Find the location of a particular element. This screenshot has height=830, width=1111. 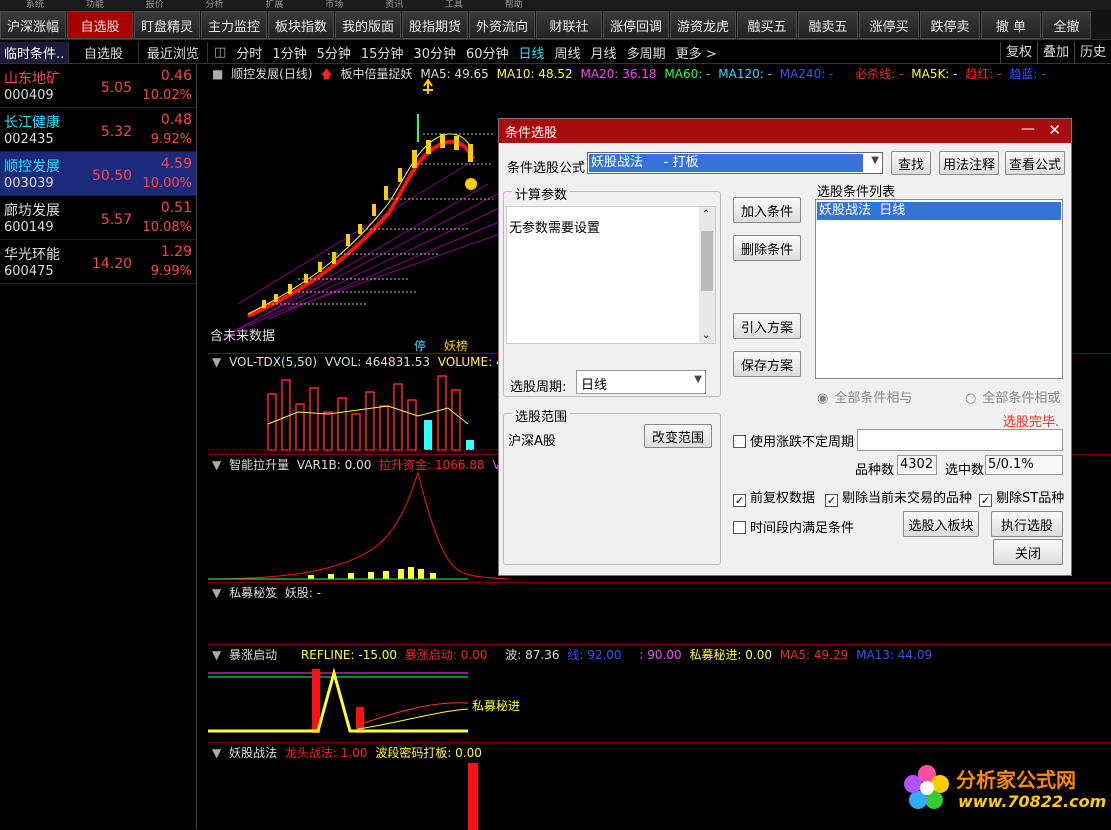

view-formula-button: 查看公式 is located at coordinates (1035, 163).